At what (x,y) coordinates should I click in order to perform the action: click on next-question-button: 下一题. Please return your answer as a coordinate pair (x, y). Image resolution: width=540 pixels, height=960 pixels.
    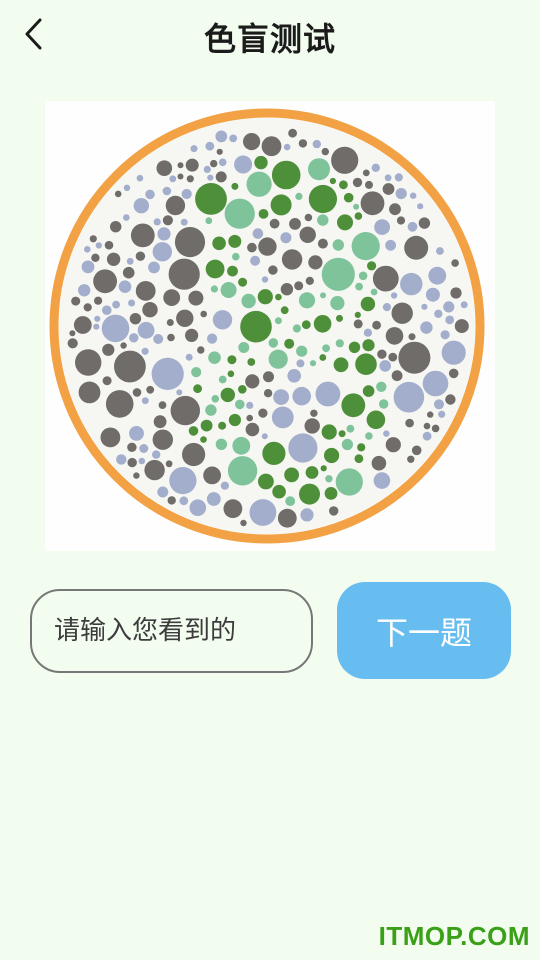
    Looking at the image, I should click on (424, 630).